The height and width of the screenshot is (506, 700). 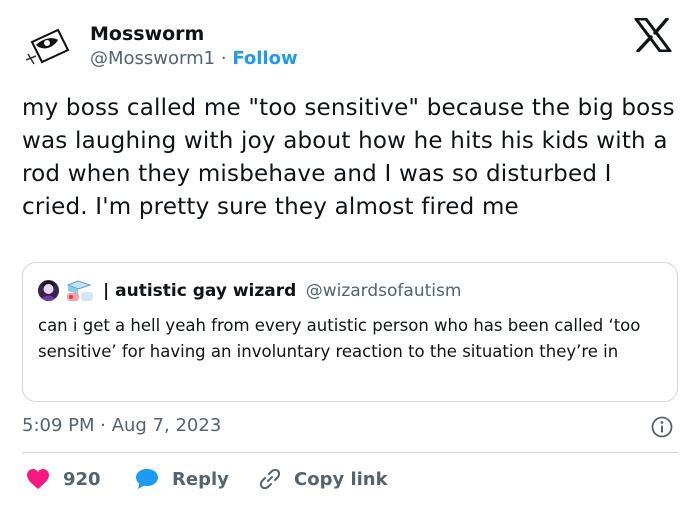 I want to click on quoted-author-name: | autistic gay wizard, so click(x=199, y=291).